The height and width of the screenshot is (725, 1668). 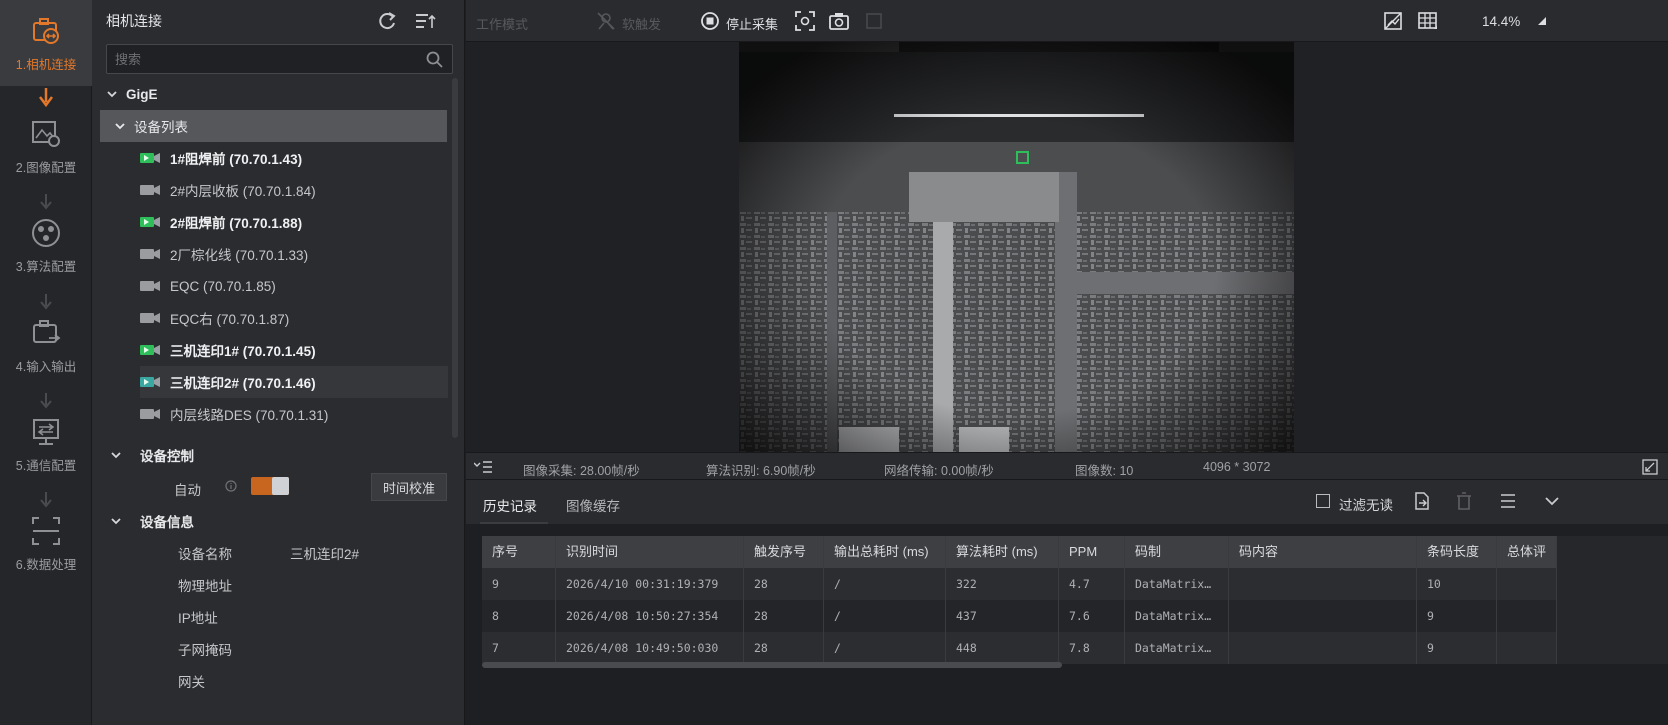 I want to click on col-header: PPM, so click(x=1092, y=552).